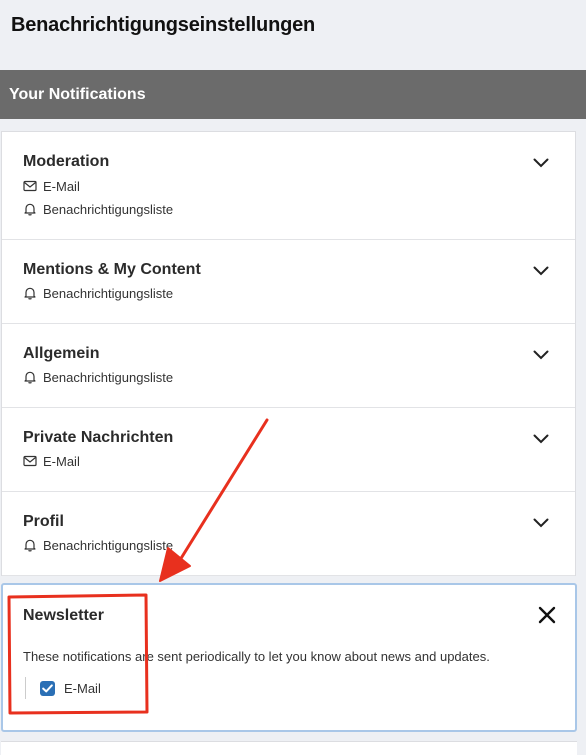  What do you see at coordinates (288, 186) in the screenshot?
I see `category-row-moderation: Moderation E-Mail Benachrichtigungsliste` at bounding box center [288, 186].